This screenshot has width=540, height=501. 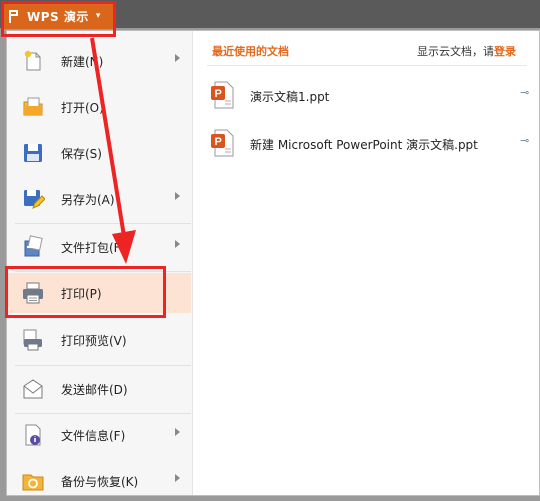 What do you see at coordinates (33, 153) in the screenshot?
I see `save-icon` at bounding box center [33, 153].